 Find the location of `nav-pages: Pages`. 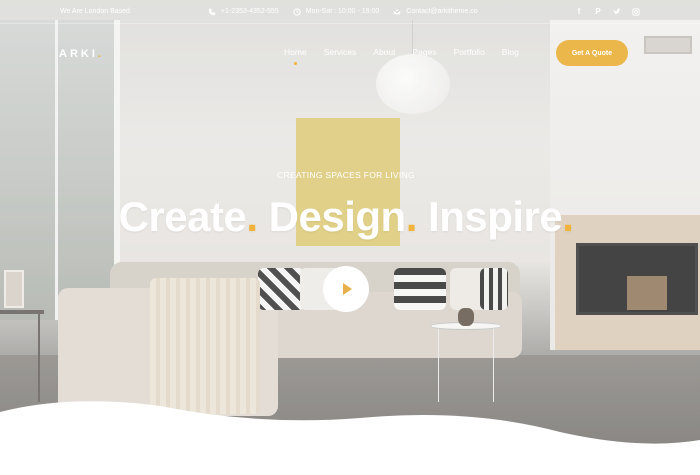

nav-pages: Pages is located at coordinates (425, 52).